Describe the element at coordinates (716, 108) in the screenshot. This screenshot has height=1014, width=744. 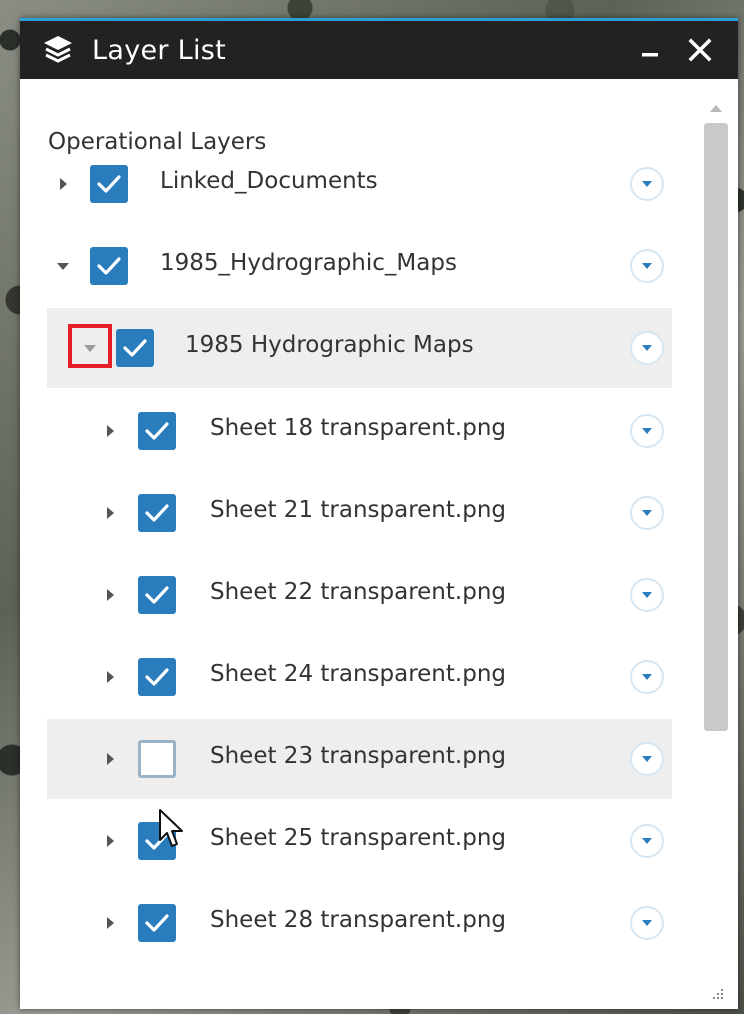
I see `scroll-up-arrow-icon` at that location.